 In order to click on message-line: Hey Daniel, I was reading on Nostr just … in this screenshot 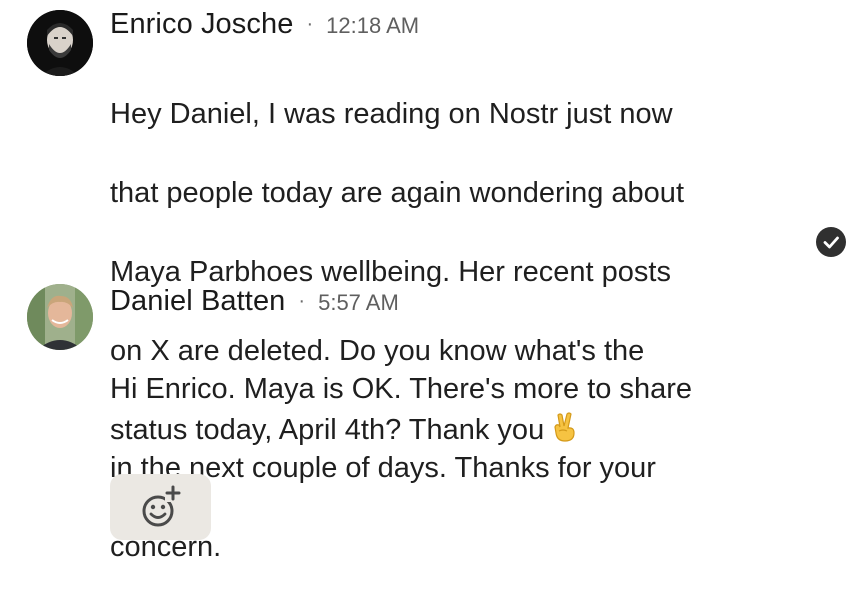, I will do `click(391, 113)`.